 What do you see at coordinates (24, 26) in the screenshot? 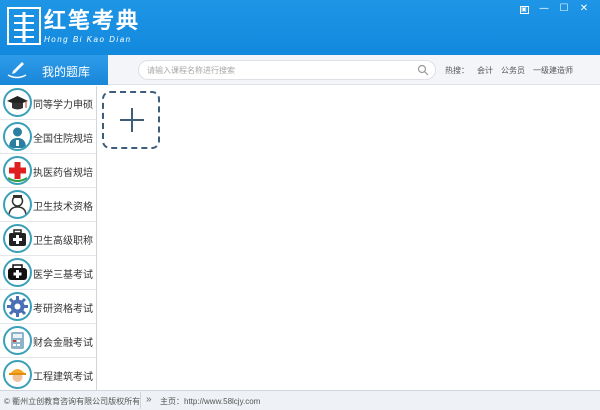
I see `logo-icon` at bounding box center [24, 26].